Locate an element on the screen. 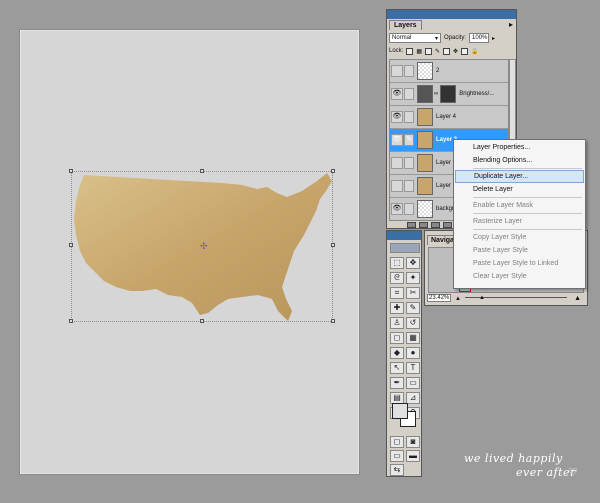  lock-transparency-checkbox is located at coordinates (410, 51).